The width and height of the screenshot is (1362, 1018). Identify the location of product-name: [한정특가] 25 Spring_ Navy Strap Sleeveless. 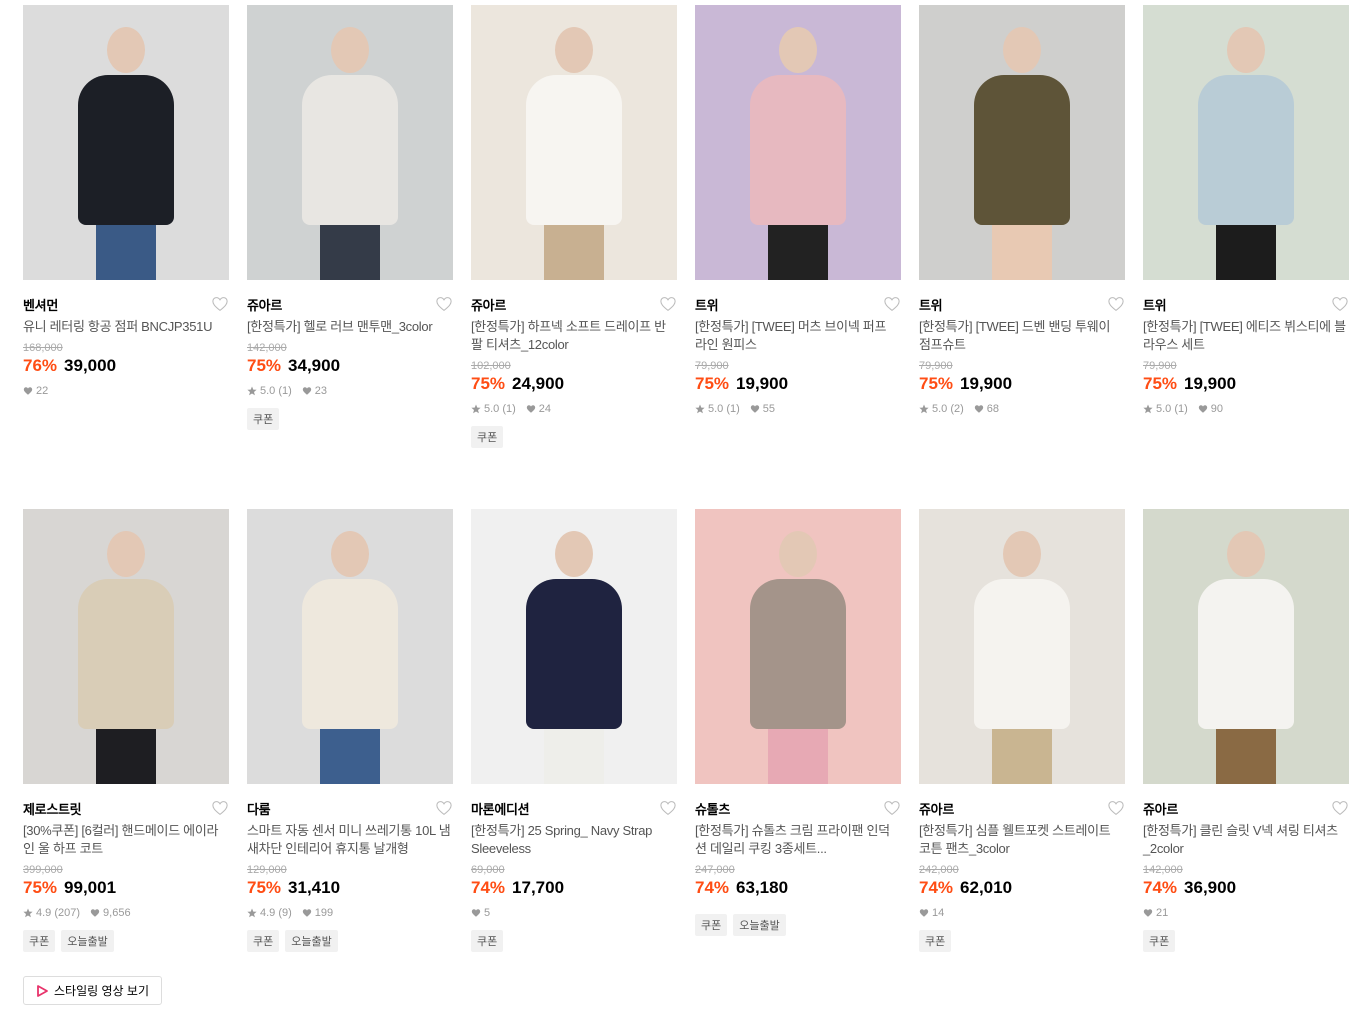
(574, 840).